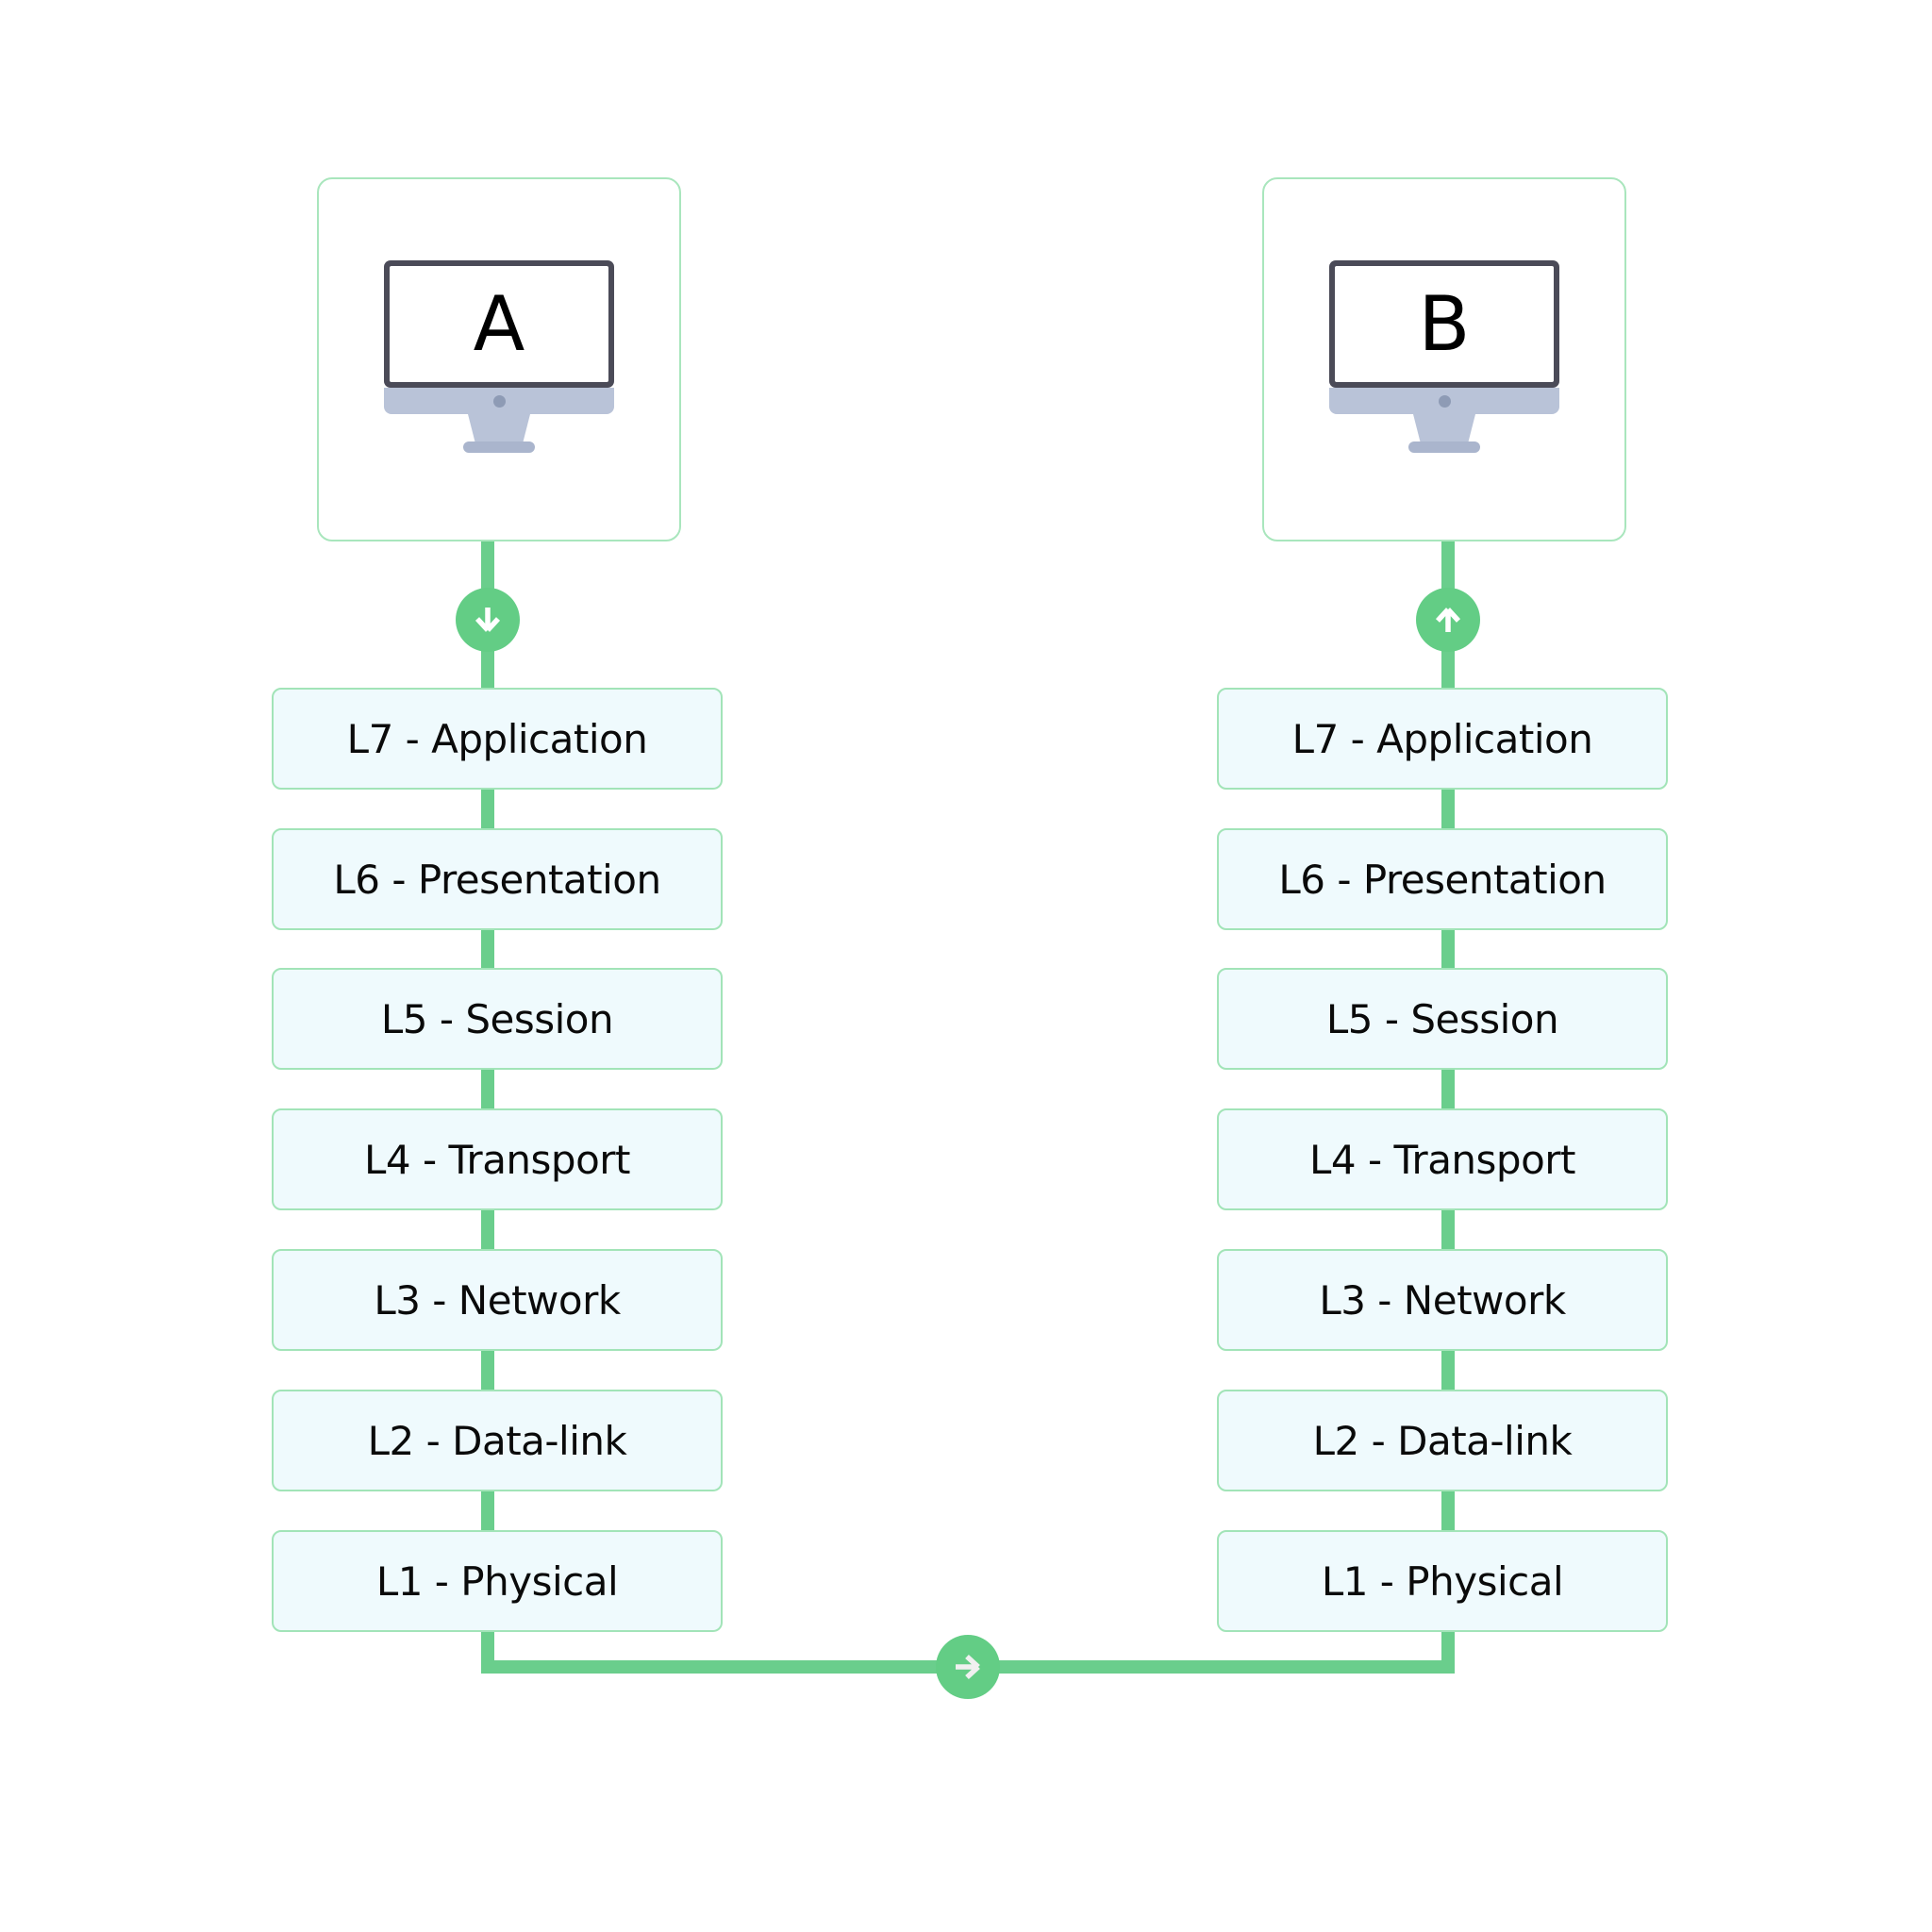 The height and width of the screenshot is (1932, 1932). I want to click on monitor-icon-b: B, so click(1444, 359).